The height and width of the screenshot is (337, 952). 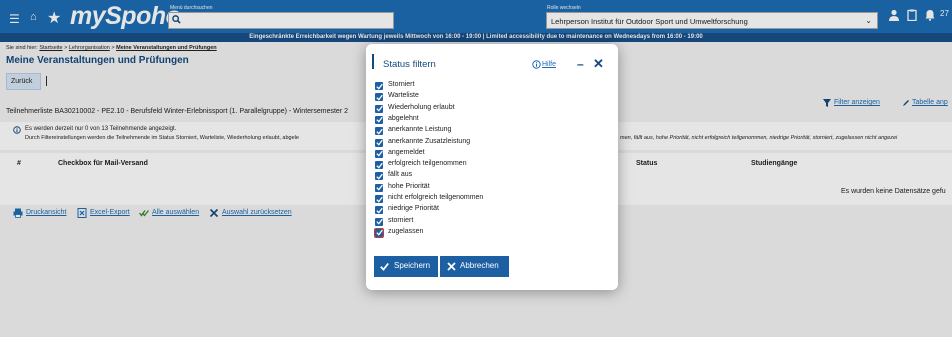 I want to click on close-icon: ✕, so click(x=598, y=64).